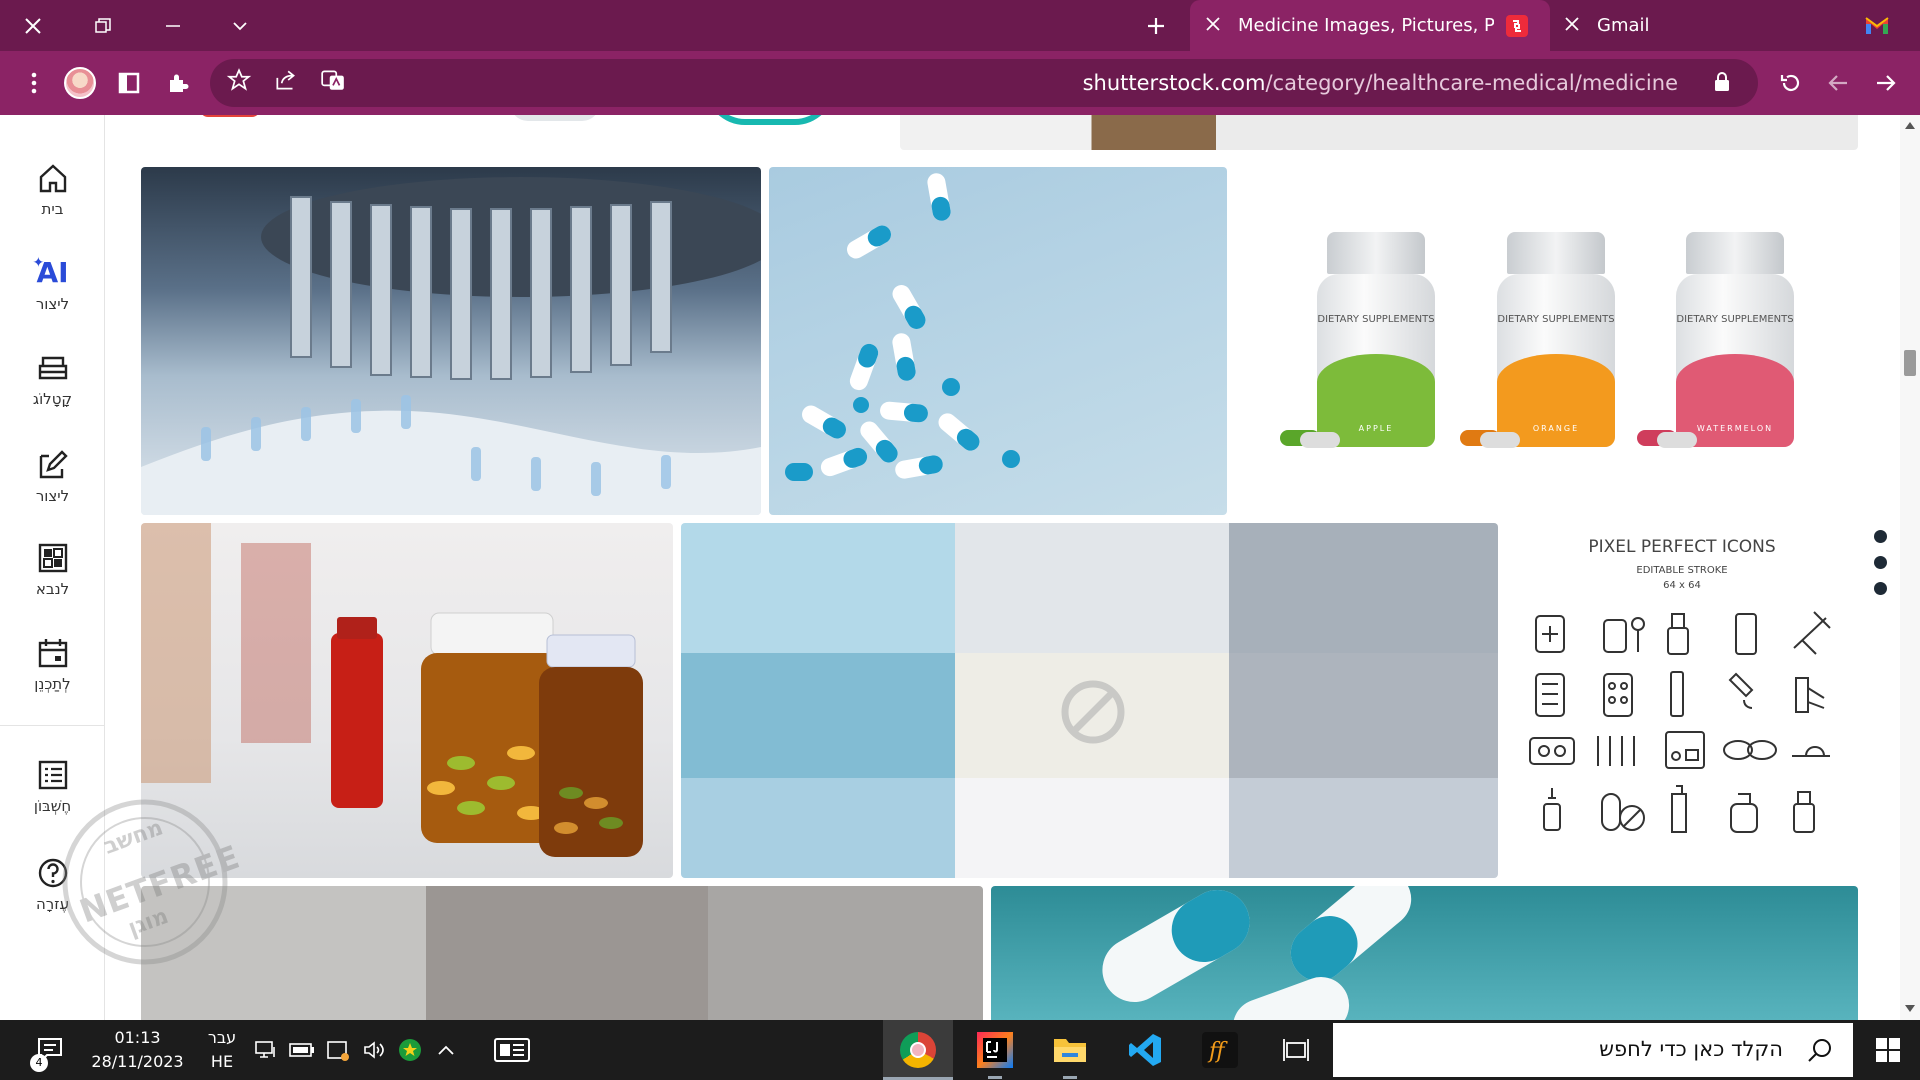 Image resolution: width=1920 pixels, height=1080 pixels. I want to click on account-icon, so click(52, 775).